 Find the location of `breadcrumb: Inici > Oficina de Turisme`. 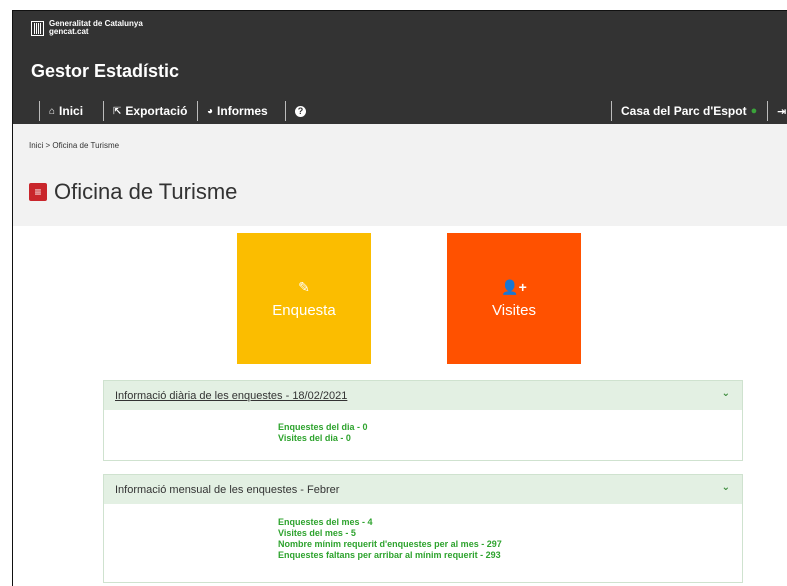

breadcrumb: Inici > Oficina de Turisme is located at coordinates (74, 145).